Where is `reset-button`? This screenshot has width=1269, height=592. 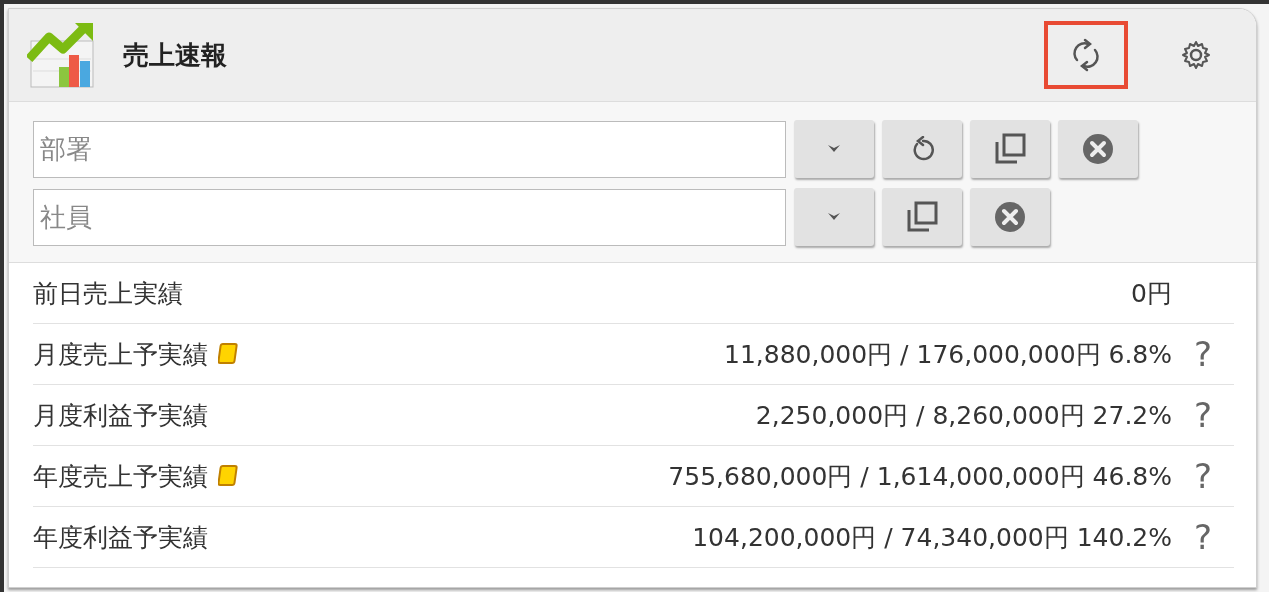 reset-button is located at coordinates (922, 149).